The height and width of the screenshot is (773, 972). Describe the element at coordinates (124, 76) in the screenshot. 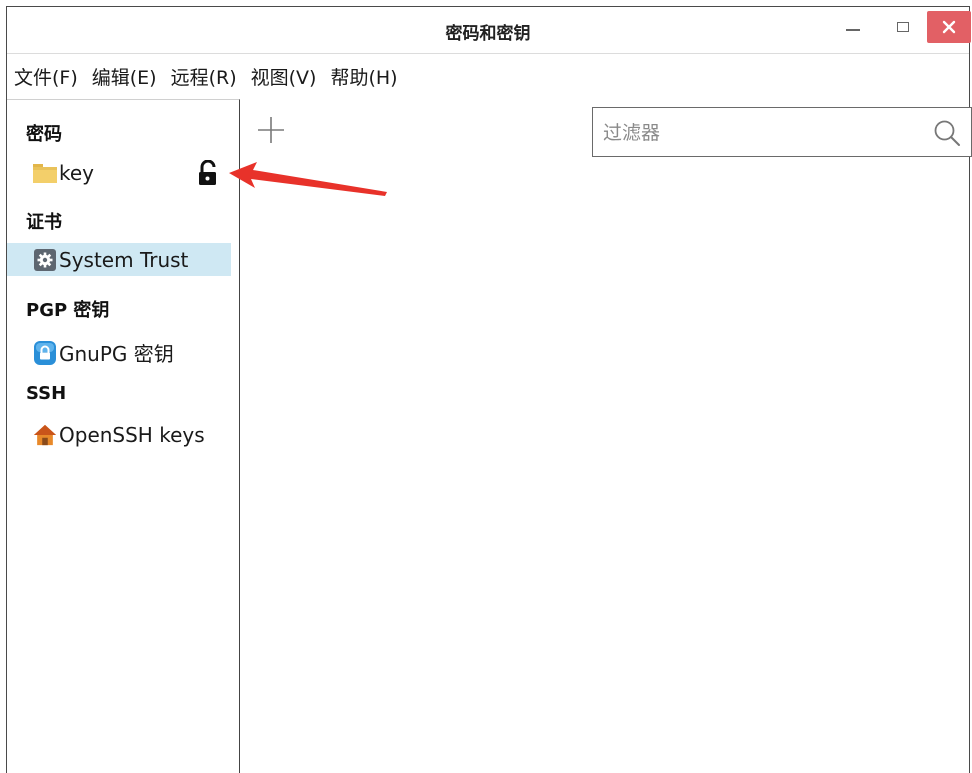

I see `menu-edit: 编辑(E)` at that location.